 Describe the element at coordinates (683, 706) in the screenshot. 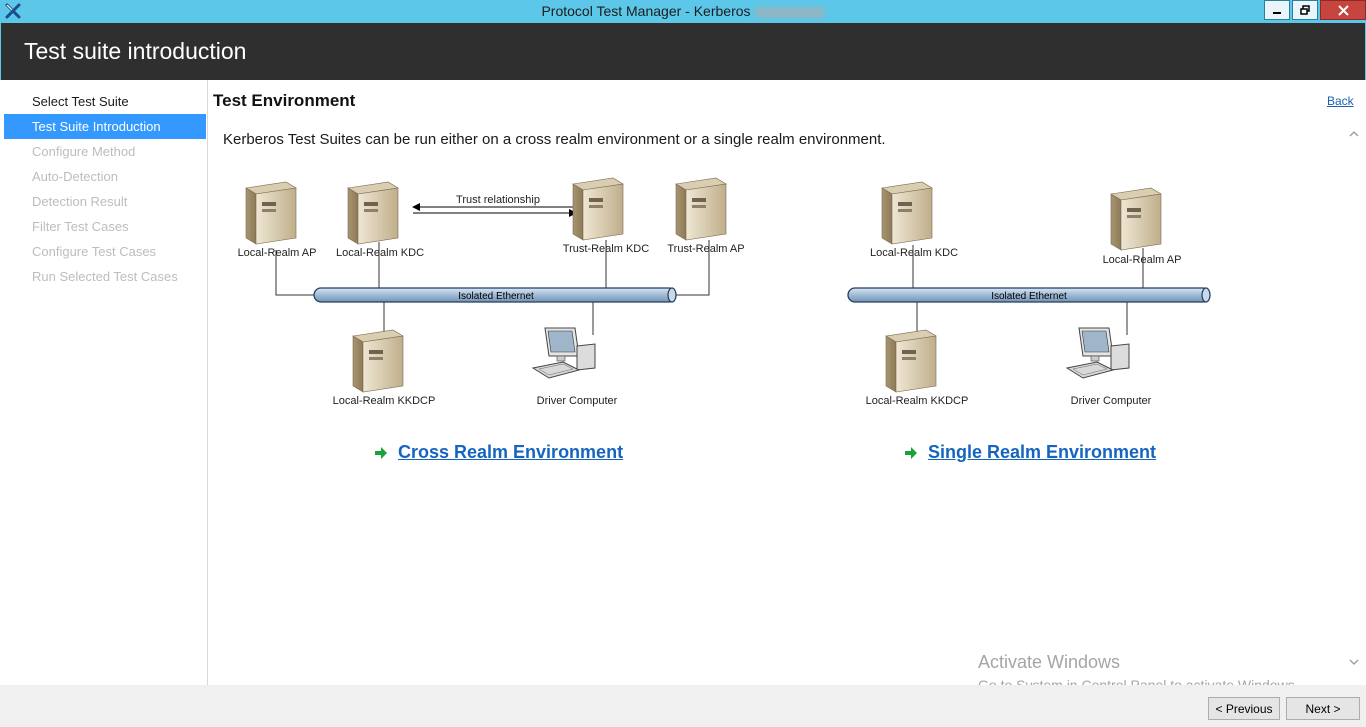

I see `wizard-footer: < Previous Next >` at that location.